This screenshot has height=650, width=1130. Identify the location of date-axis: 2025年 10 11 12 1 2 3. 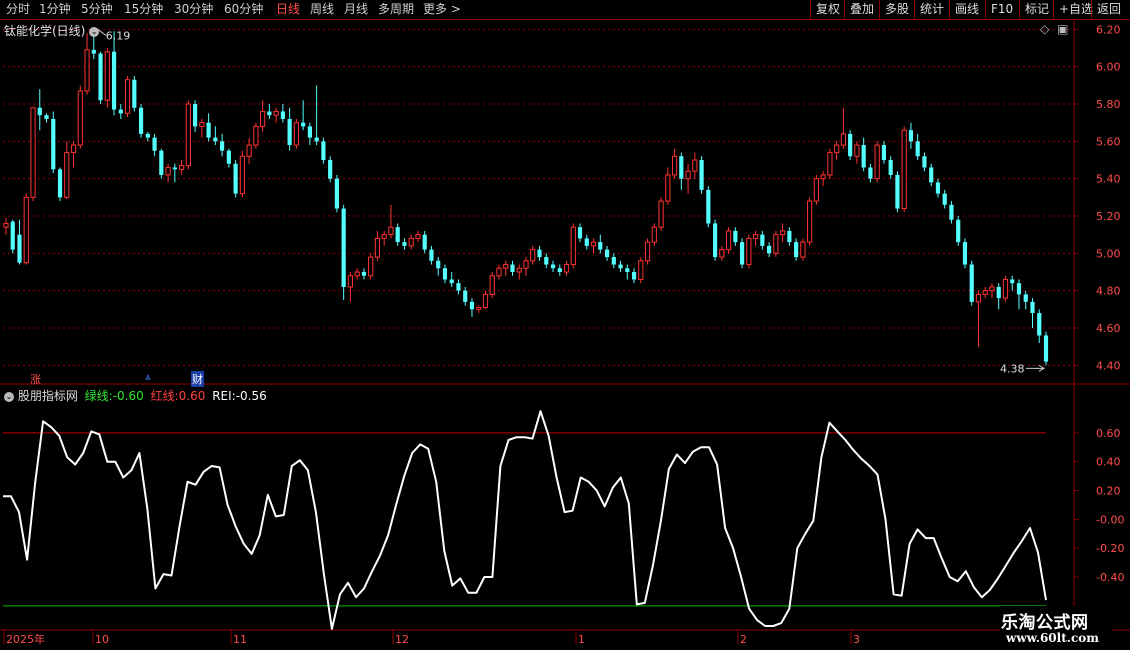
(431, 638).